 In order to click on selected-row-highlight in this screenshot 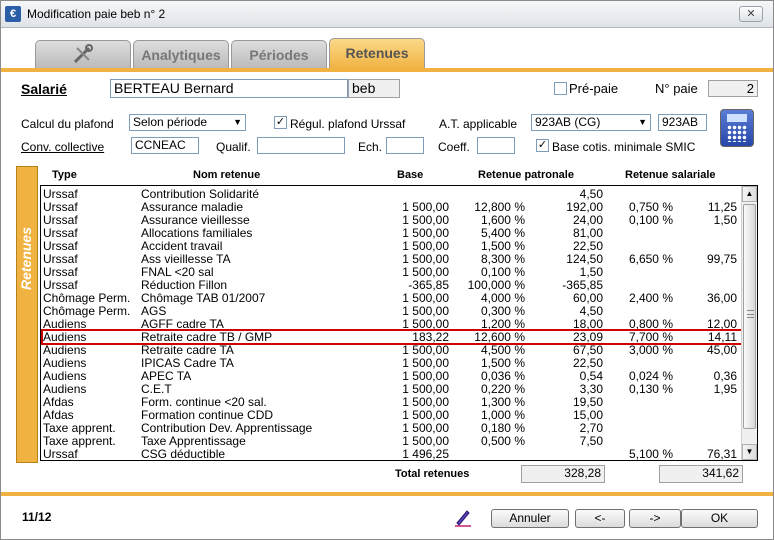, I will do `click(392, 337)`.